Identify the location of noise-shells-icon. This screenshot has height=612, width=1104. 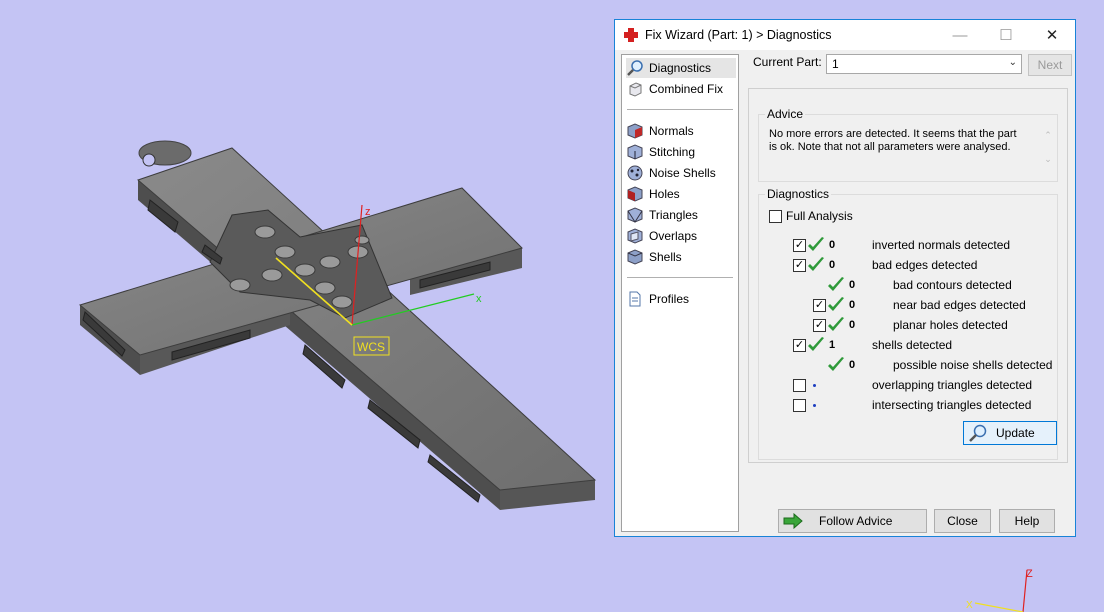
(635, 173).